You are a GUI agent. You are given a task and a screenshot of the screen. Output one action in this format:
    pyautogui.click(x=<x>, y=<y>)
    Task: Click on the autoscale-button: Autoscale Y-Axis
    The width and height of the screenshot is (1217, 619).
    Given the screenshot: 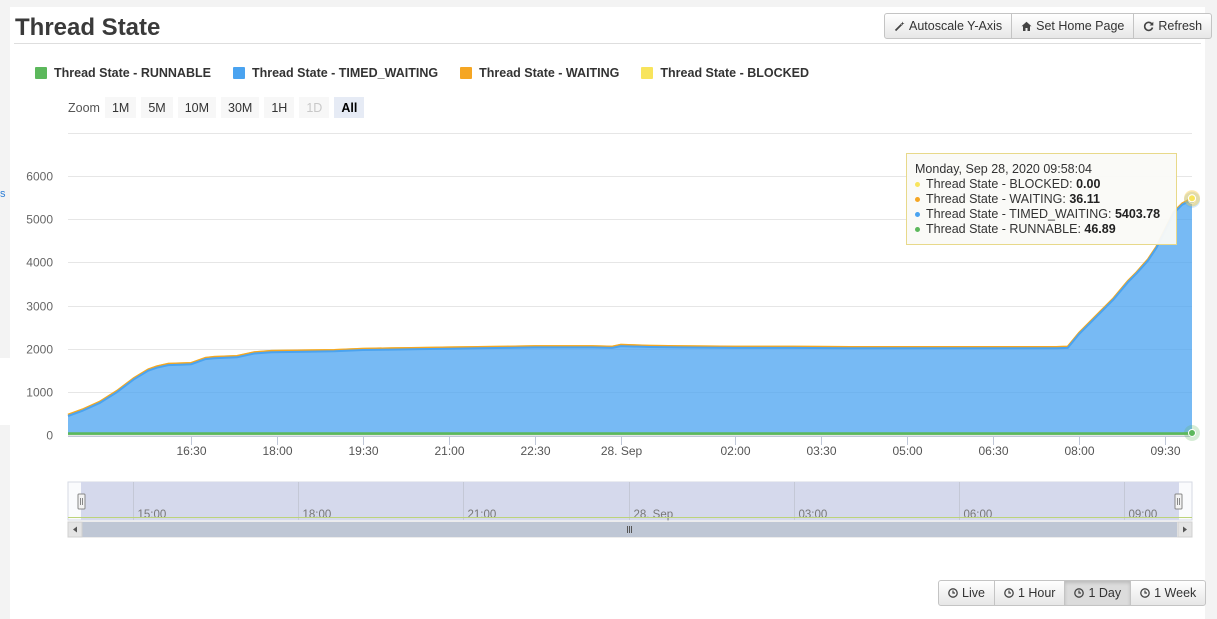 What is the action you would take?
    pyautogui.click(x=948, y=26)
    